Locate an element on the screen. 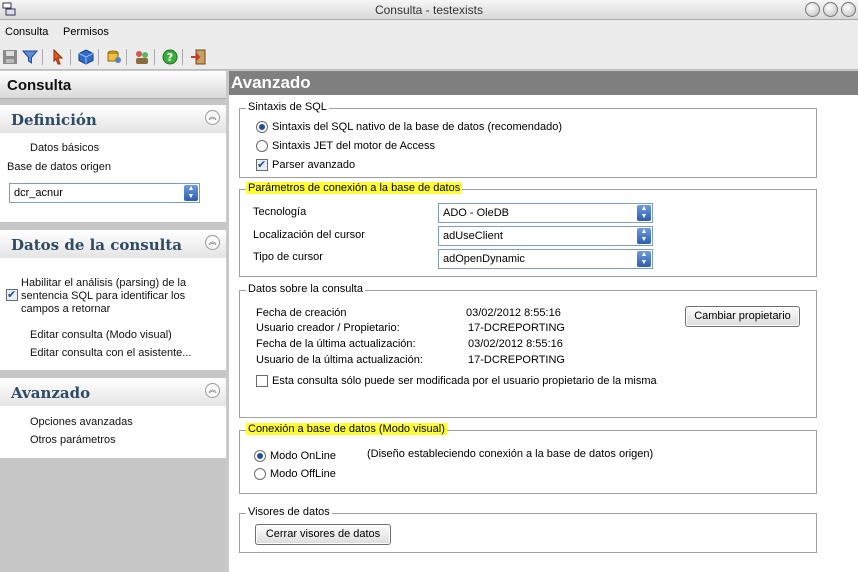 The width and height of the screenshot is (858, 572). radio-online-label: Modo OnLine is located at coordinates (303, 456).